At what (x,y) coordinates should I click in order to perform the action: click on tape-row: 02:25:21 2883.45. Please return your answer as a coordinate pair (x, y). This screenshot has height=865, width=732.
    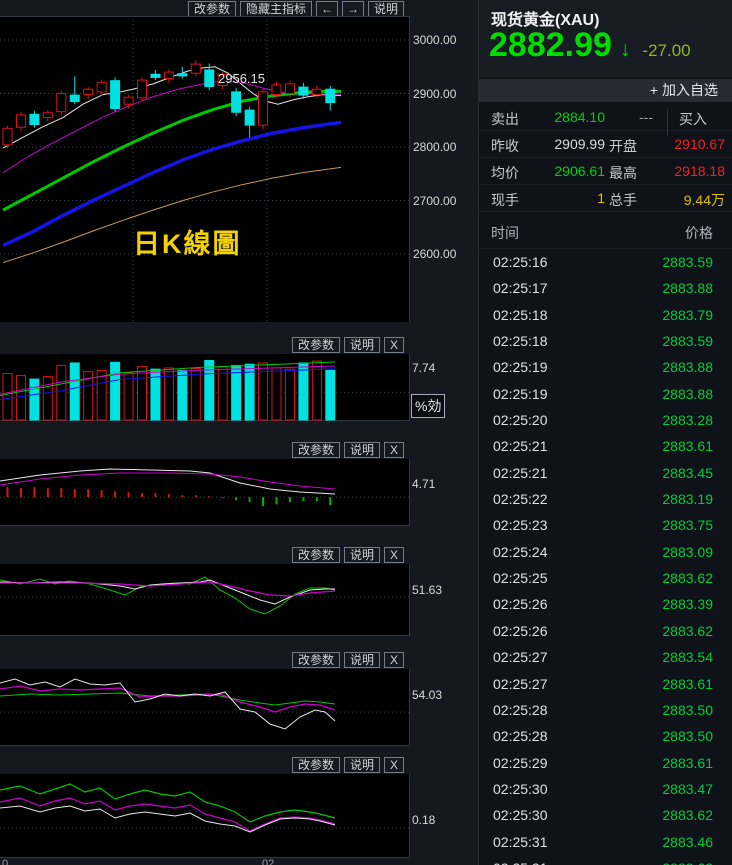
    Looking at the image, I should click on (605, 473).